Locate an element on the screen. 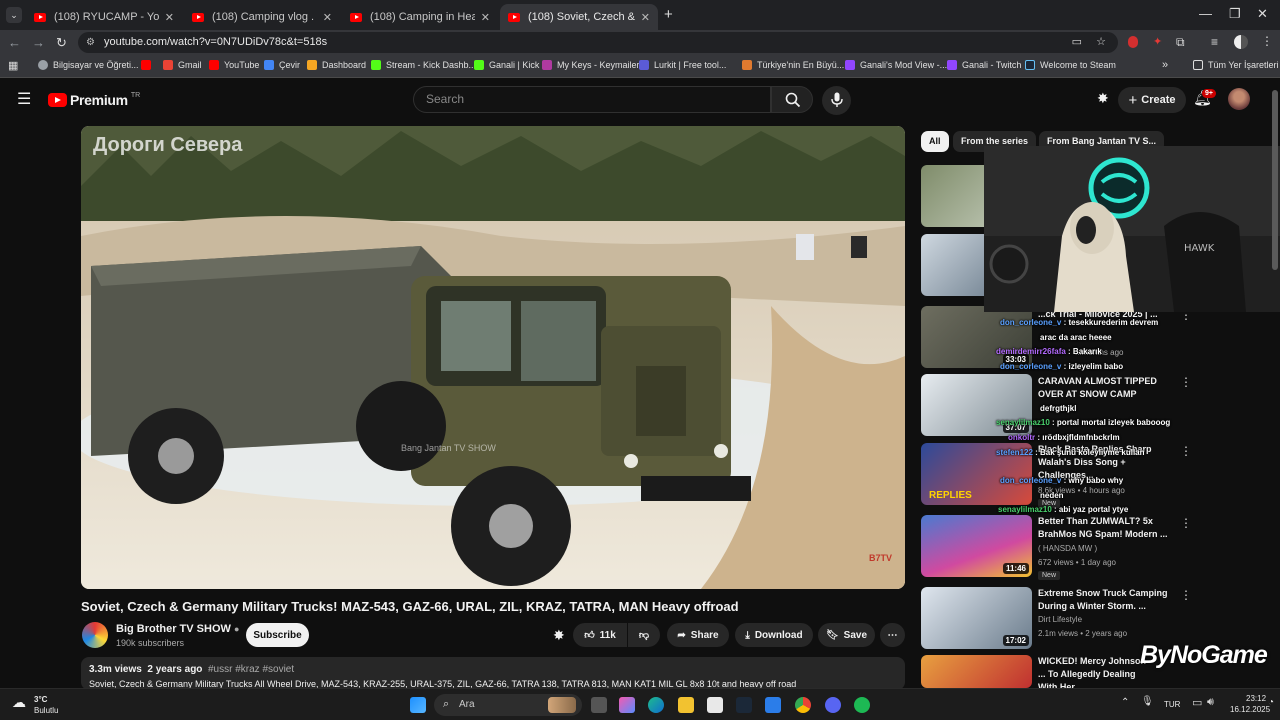 The width and height of the screenshot is (1280, 720). spotify-icon is located at coordinates (862, 705).